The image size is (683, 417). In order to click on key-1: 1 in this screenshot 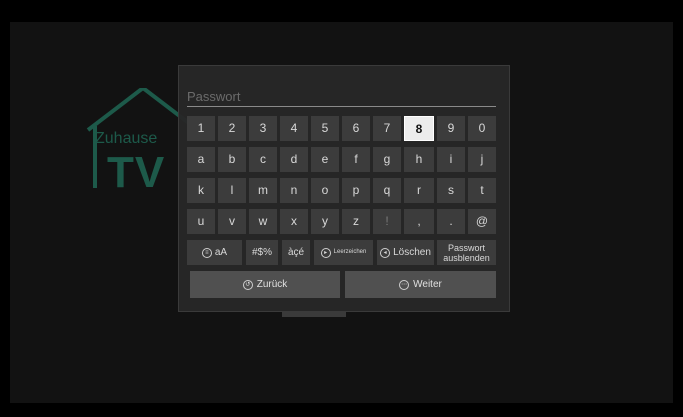, I will do `click(201, 128)`.